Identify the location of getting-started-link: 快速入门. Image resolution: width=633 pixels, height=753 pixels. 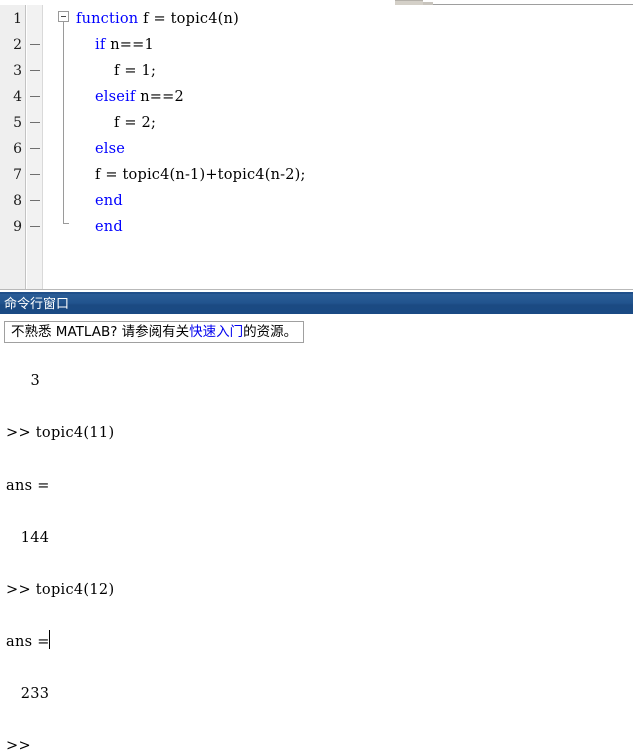
(216, 332).